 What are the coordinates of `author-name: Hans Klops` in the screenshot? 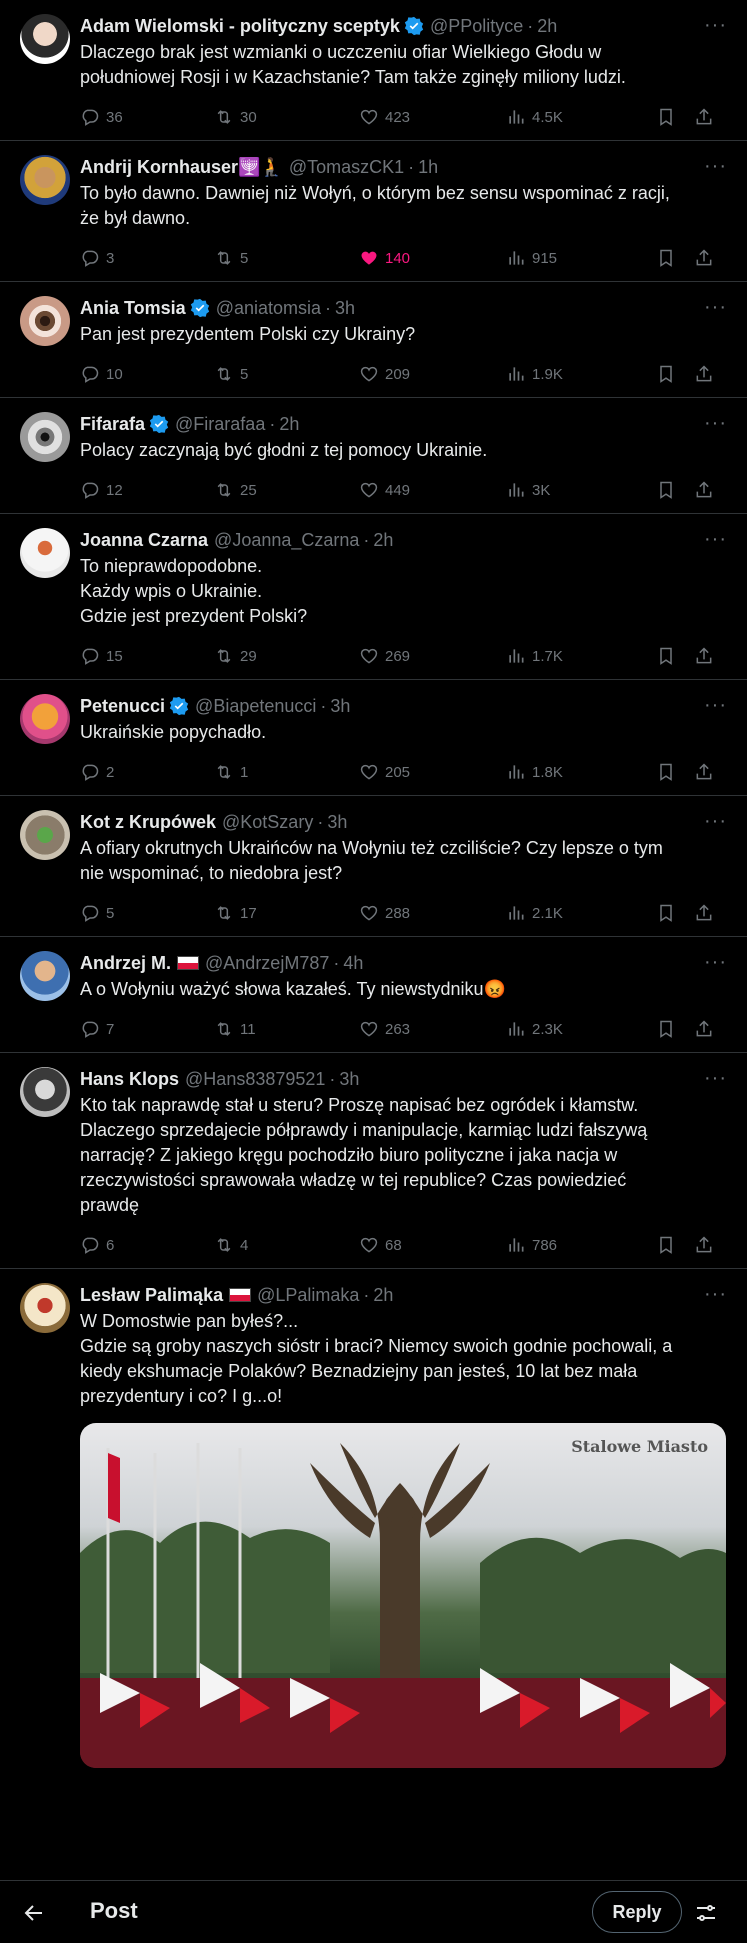 It's located at (129, 1079).